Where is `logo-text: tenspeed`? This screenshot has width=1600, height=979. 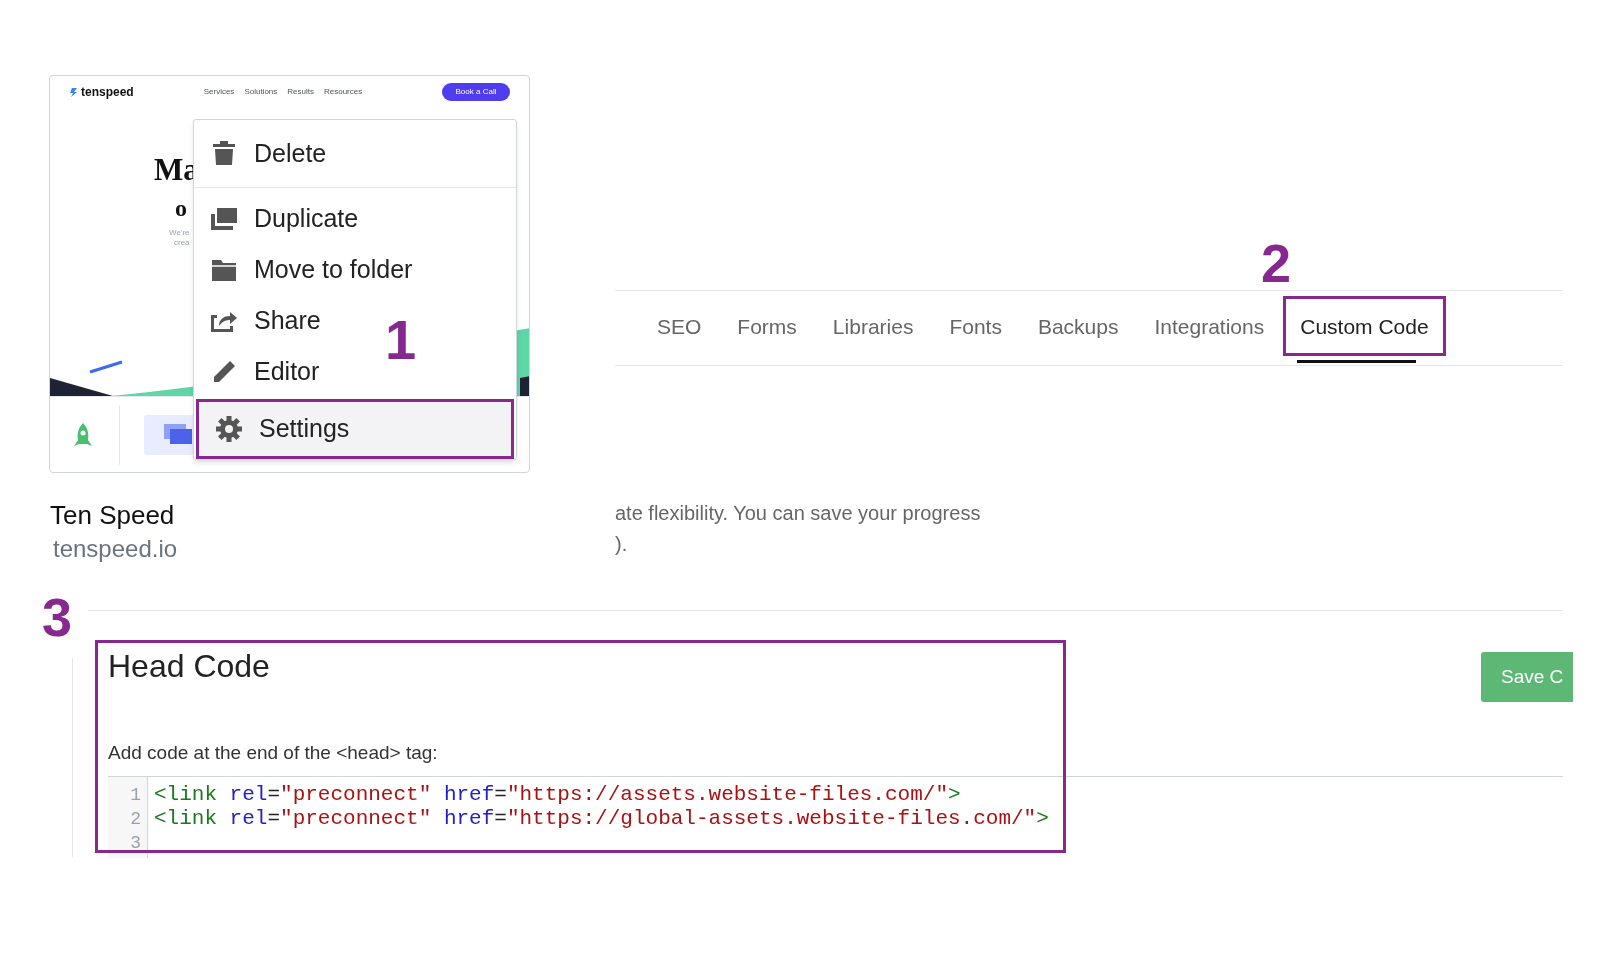
logo-text: tenspeed is located at coordinates (107, 92).